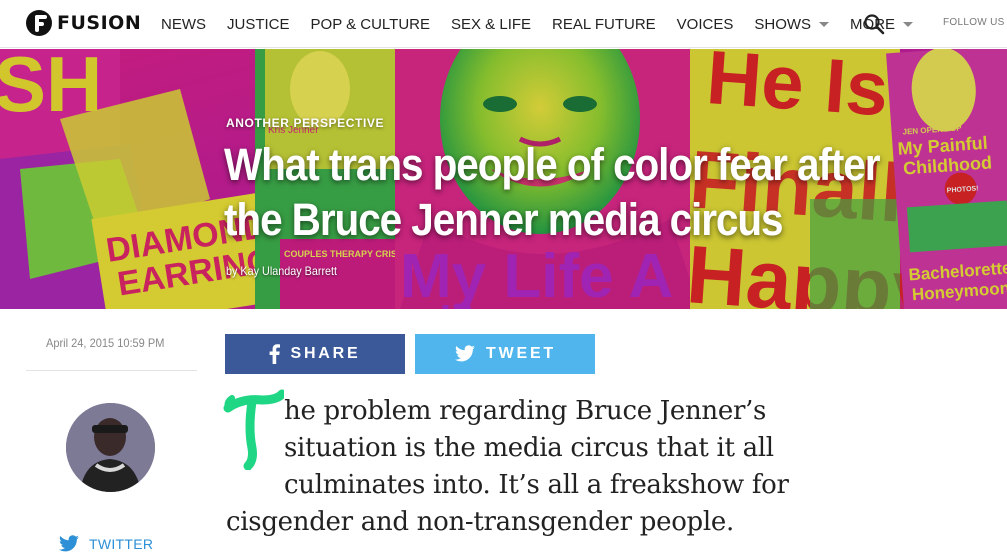 Image resolution: width=1007 pixels, height=557 pixels. What do you see at coordinates (111, 370) in the screenshot?
I see `meta-divider` at bounding box center [111, 370].